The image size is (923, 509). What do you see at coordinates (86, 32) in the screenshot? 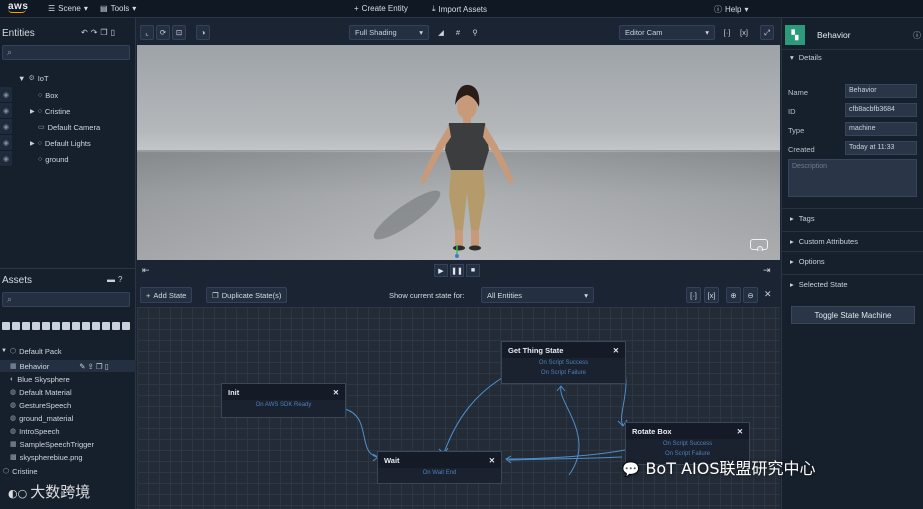
I see `undo-icon: ↶` at bounding box center [86, 32].